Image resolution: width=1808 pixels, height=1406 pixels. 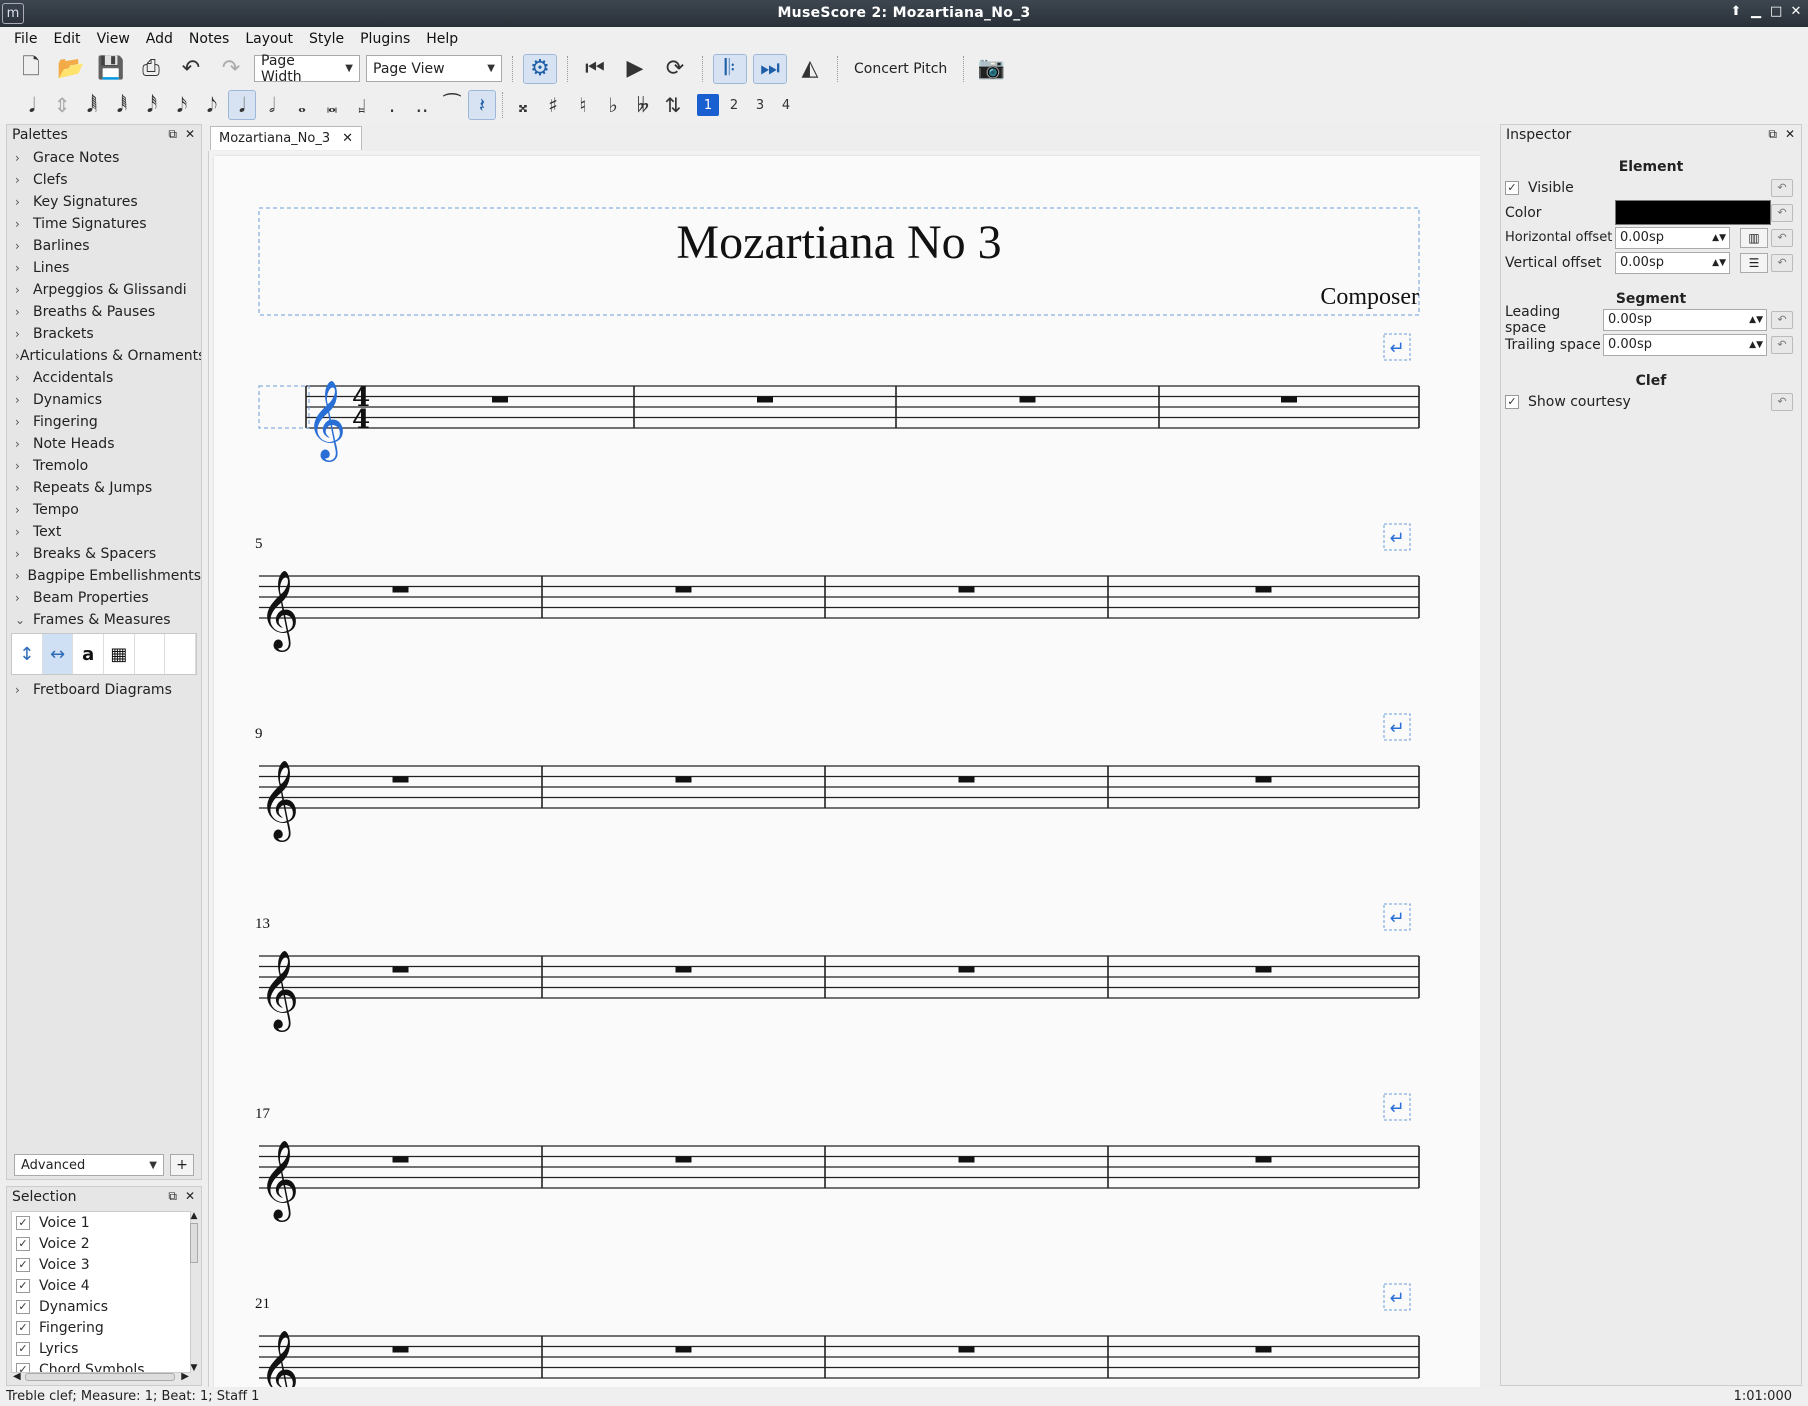 What do you see at coordinates (25, 39) in the screenshot?
I see `menu-file: File` at bounding box center [25, 39].